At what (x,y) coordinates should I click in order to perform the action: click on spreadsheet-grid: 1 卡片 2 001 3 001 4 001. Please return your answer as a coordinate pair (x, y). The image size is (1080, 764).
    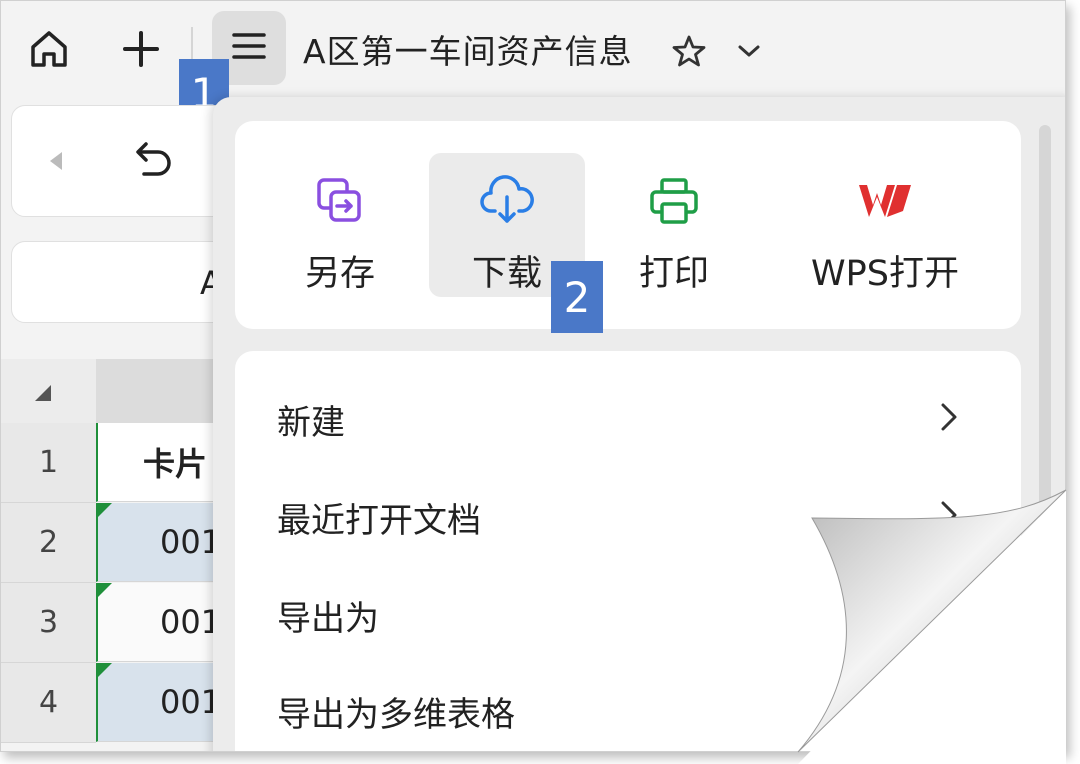
    Looking at the image, I should click on (111, 555).